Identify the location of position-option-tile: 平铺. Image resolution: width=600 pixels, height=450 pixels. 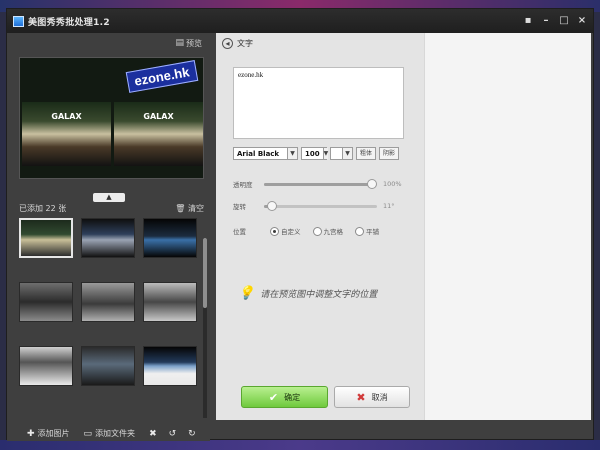
(367, 231).